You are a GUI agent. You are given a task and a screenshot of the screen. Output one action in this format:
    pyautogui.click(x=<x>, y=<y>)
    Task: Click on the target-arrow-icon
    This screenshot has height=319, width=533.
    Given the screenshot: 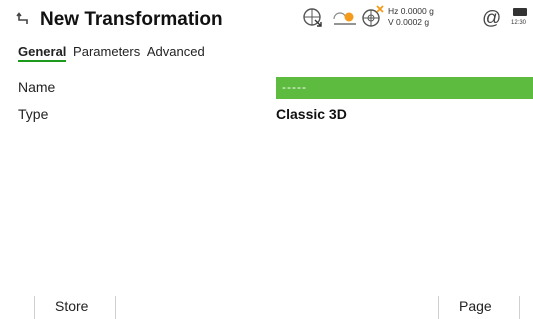 What is the action you would take?
    pyautogui.click(x=313, y=18)
    